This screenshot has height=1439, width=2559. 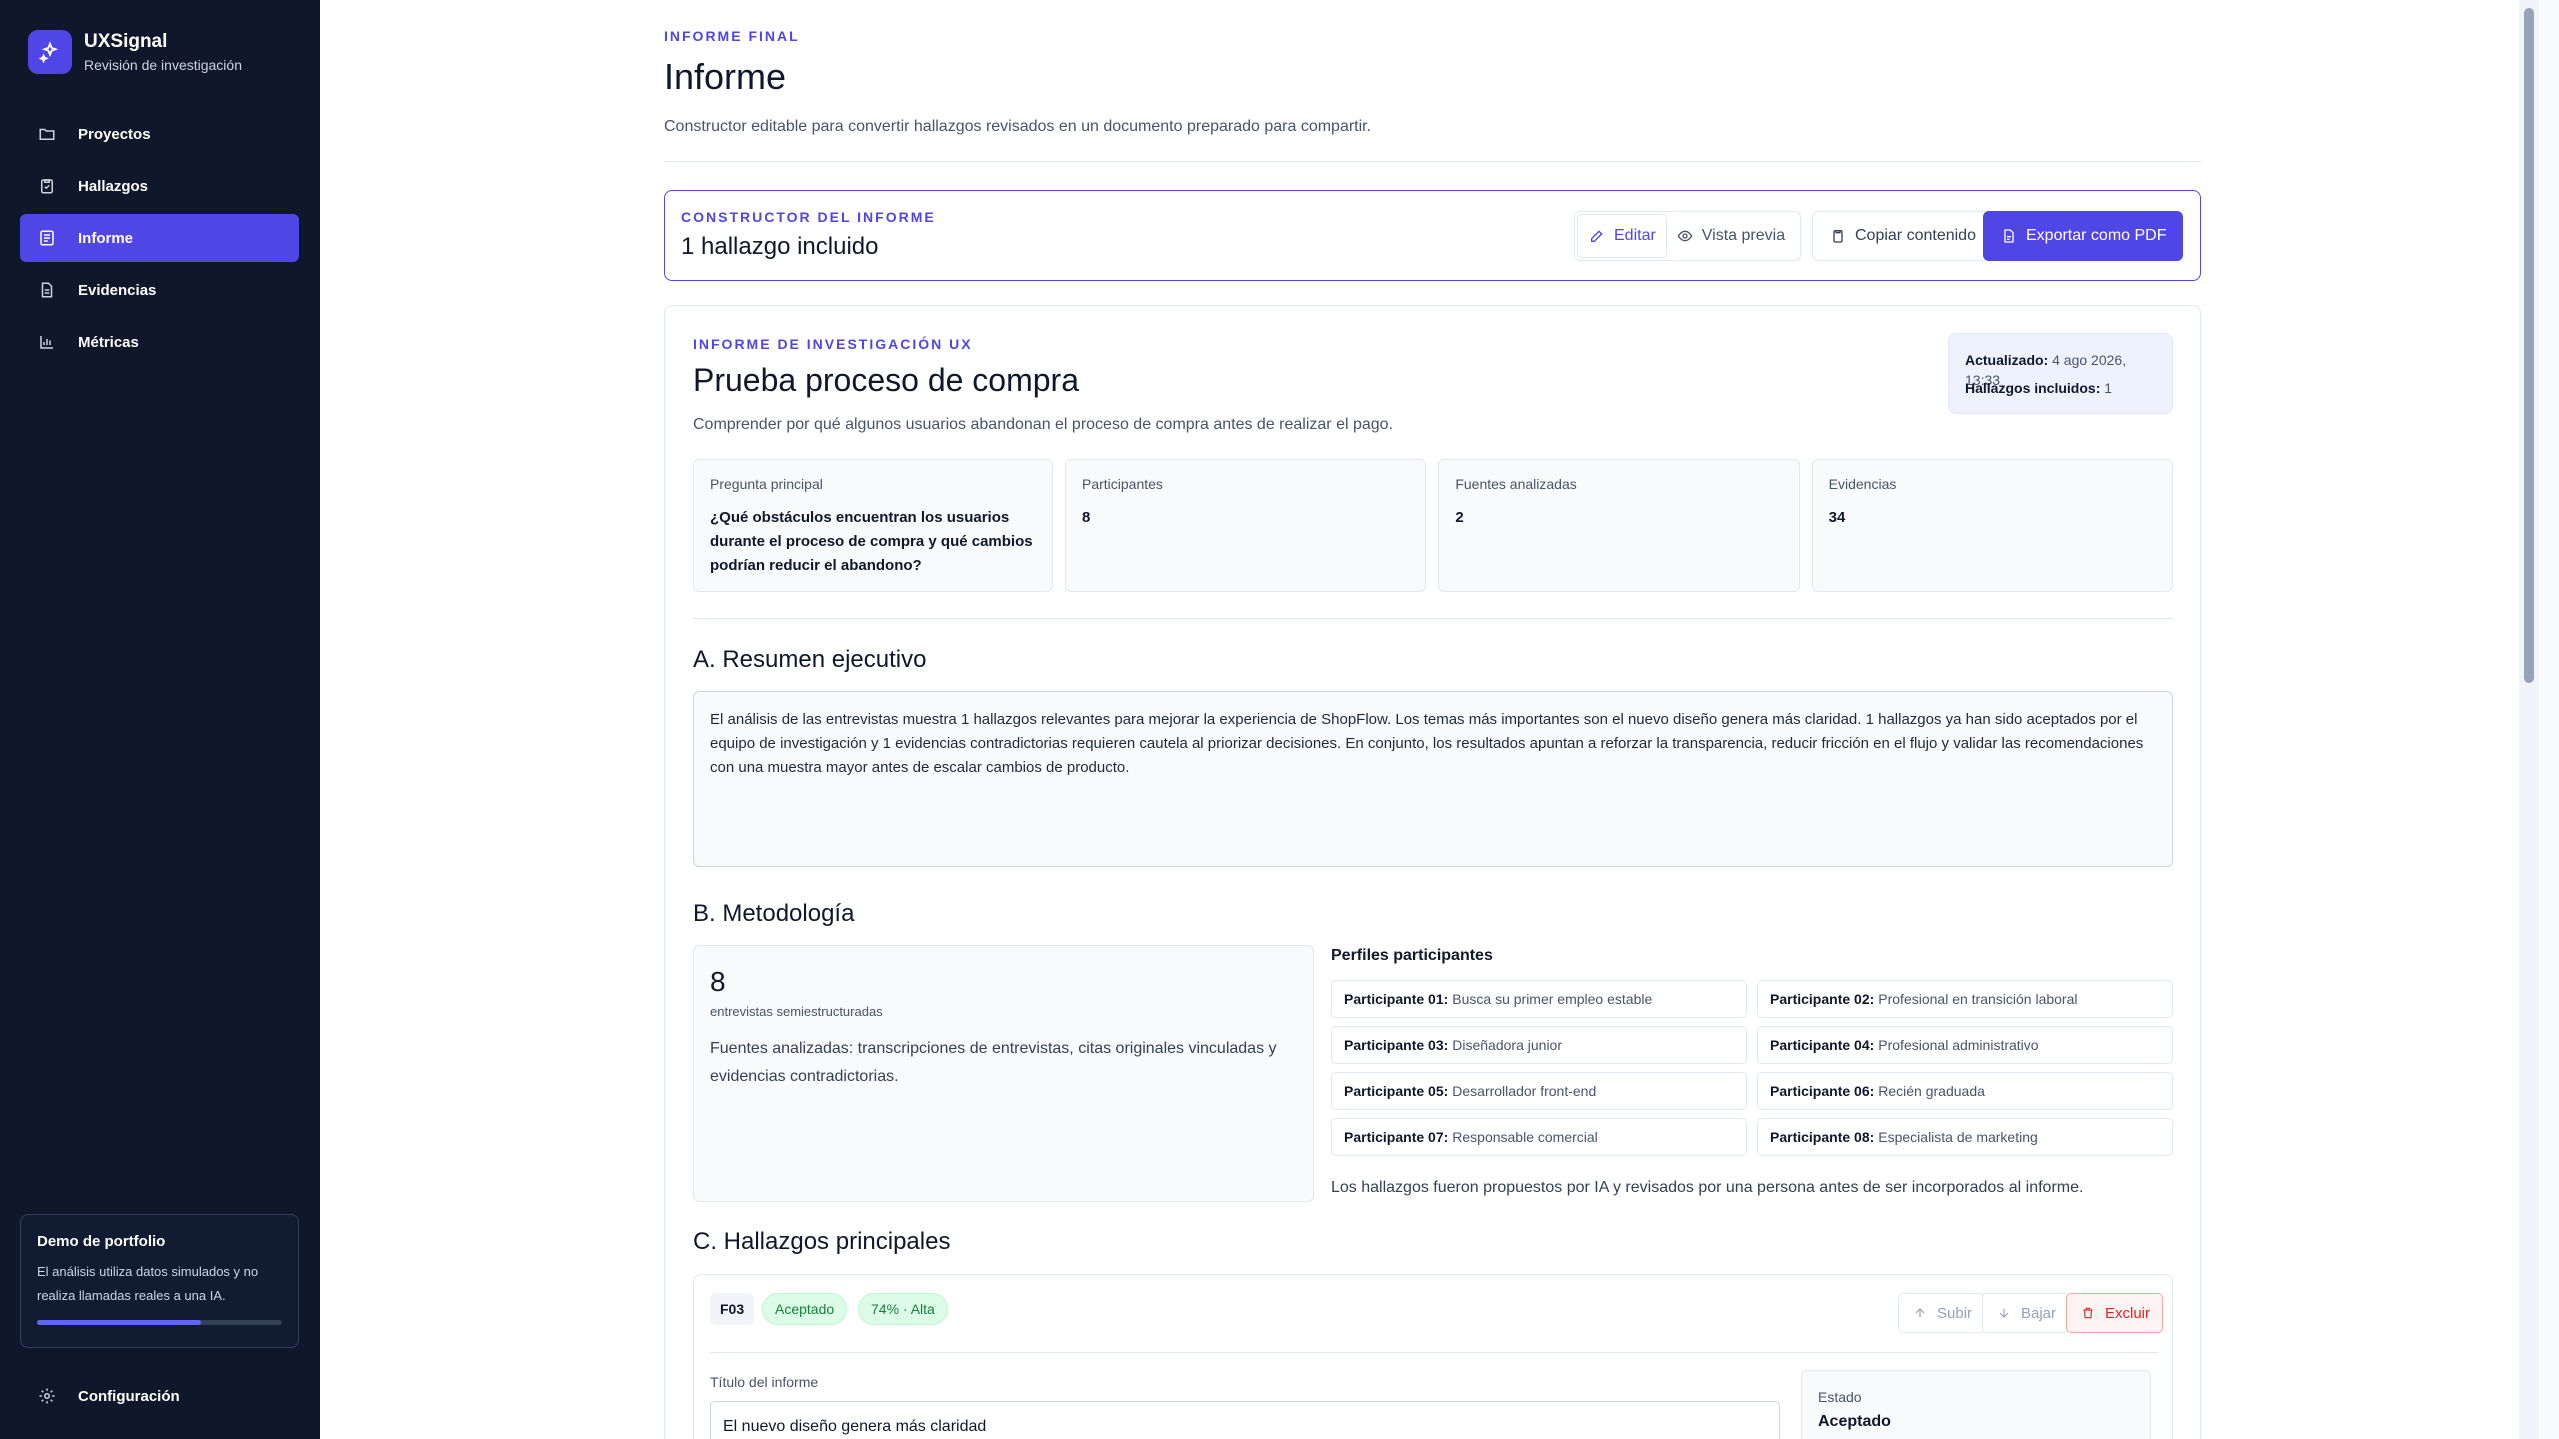 What do you see at coordinates (1837, 517) in the screenshot?
I see `card-value: 34` at bounding box center [1837, 517].